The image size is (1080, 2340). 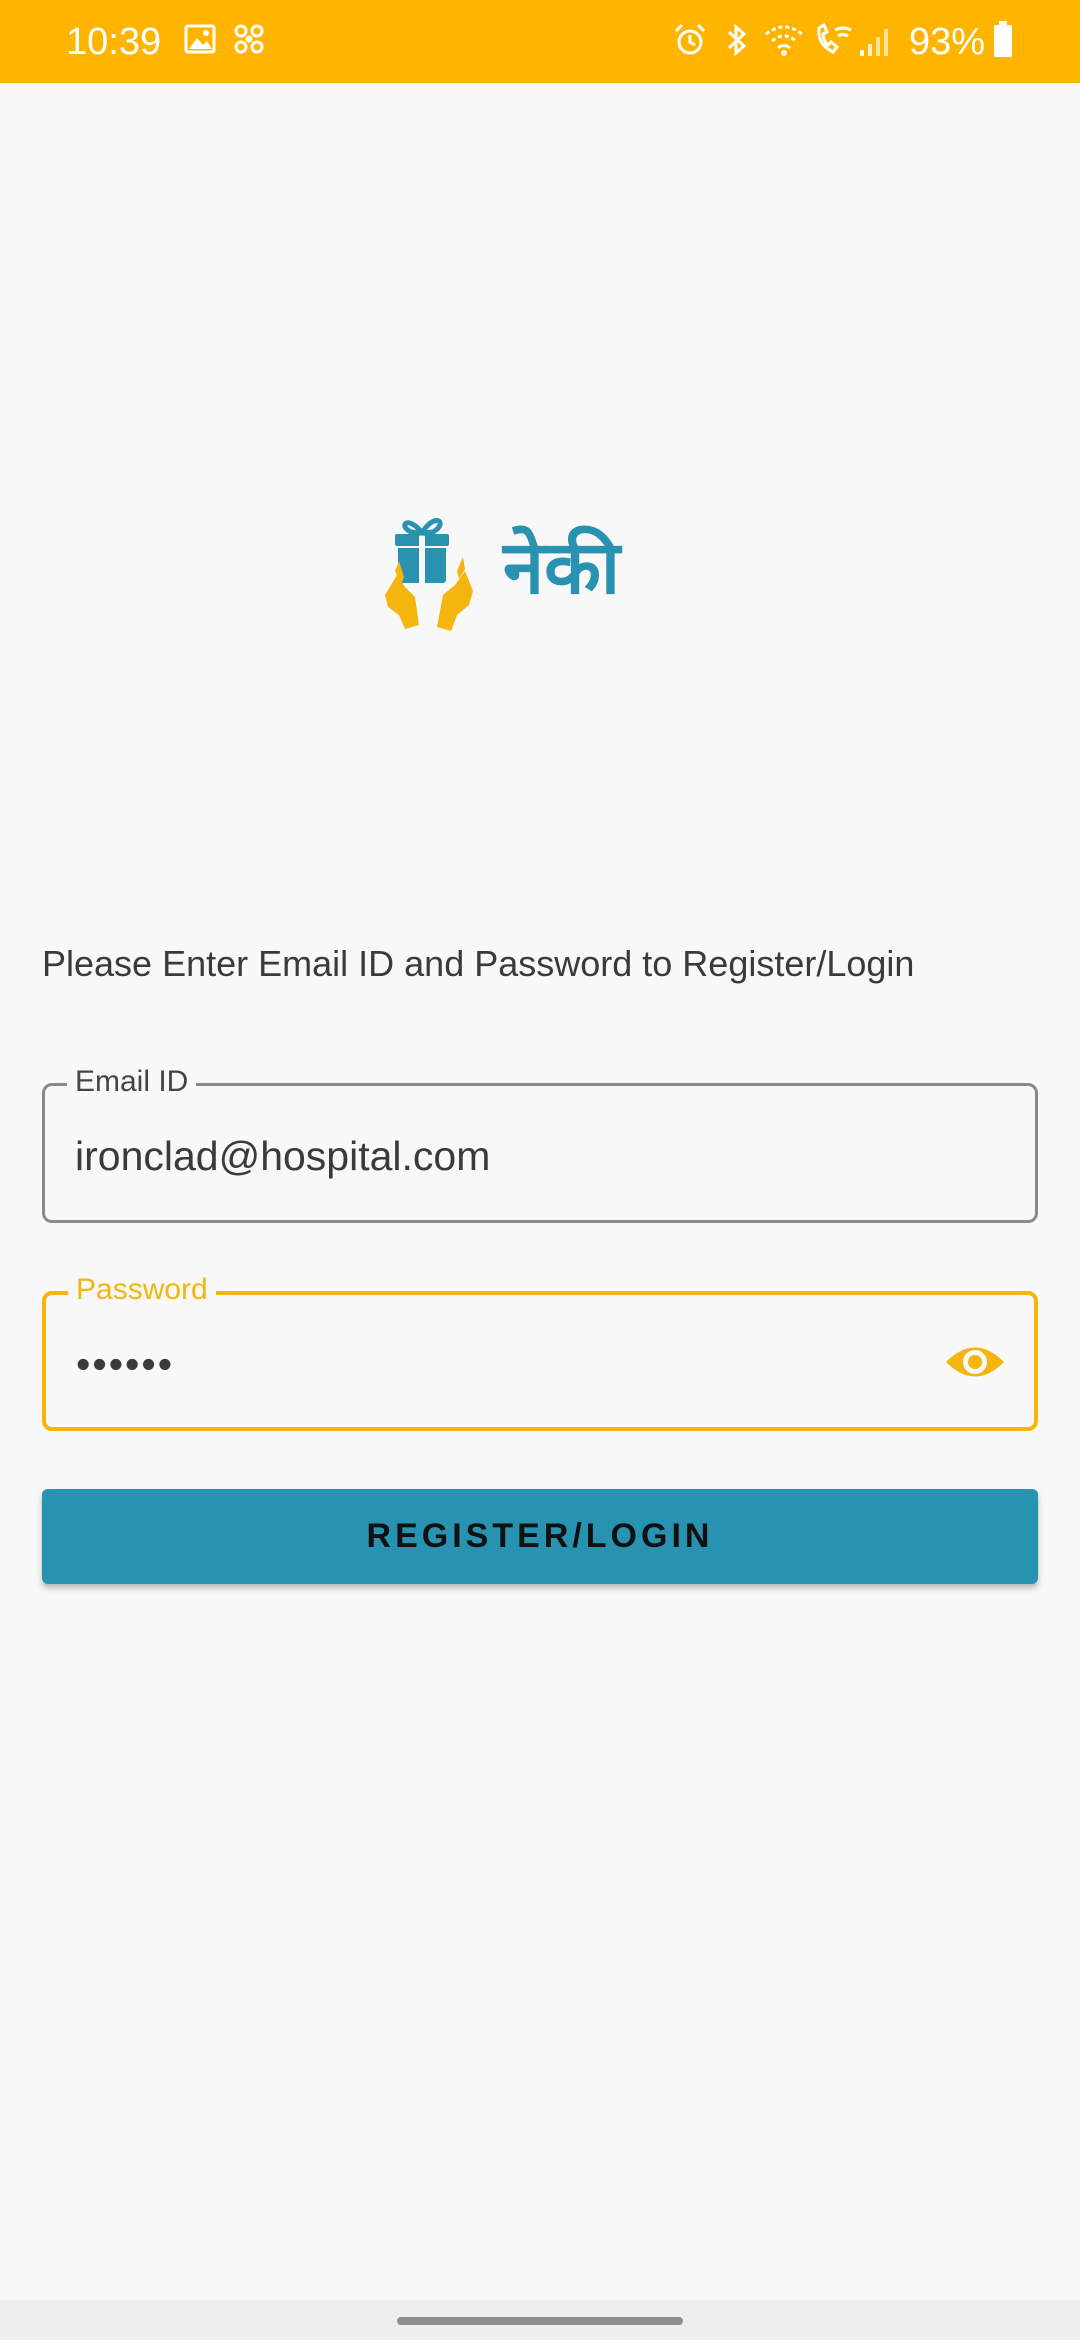 What do you see at coordinates (947, 42) in the screenshot?
I see `battery-percentage: 93%` at bounding box center [947, 42].